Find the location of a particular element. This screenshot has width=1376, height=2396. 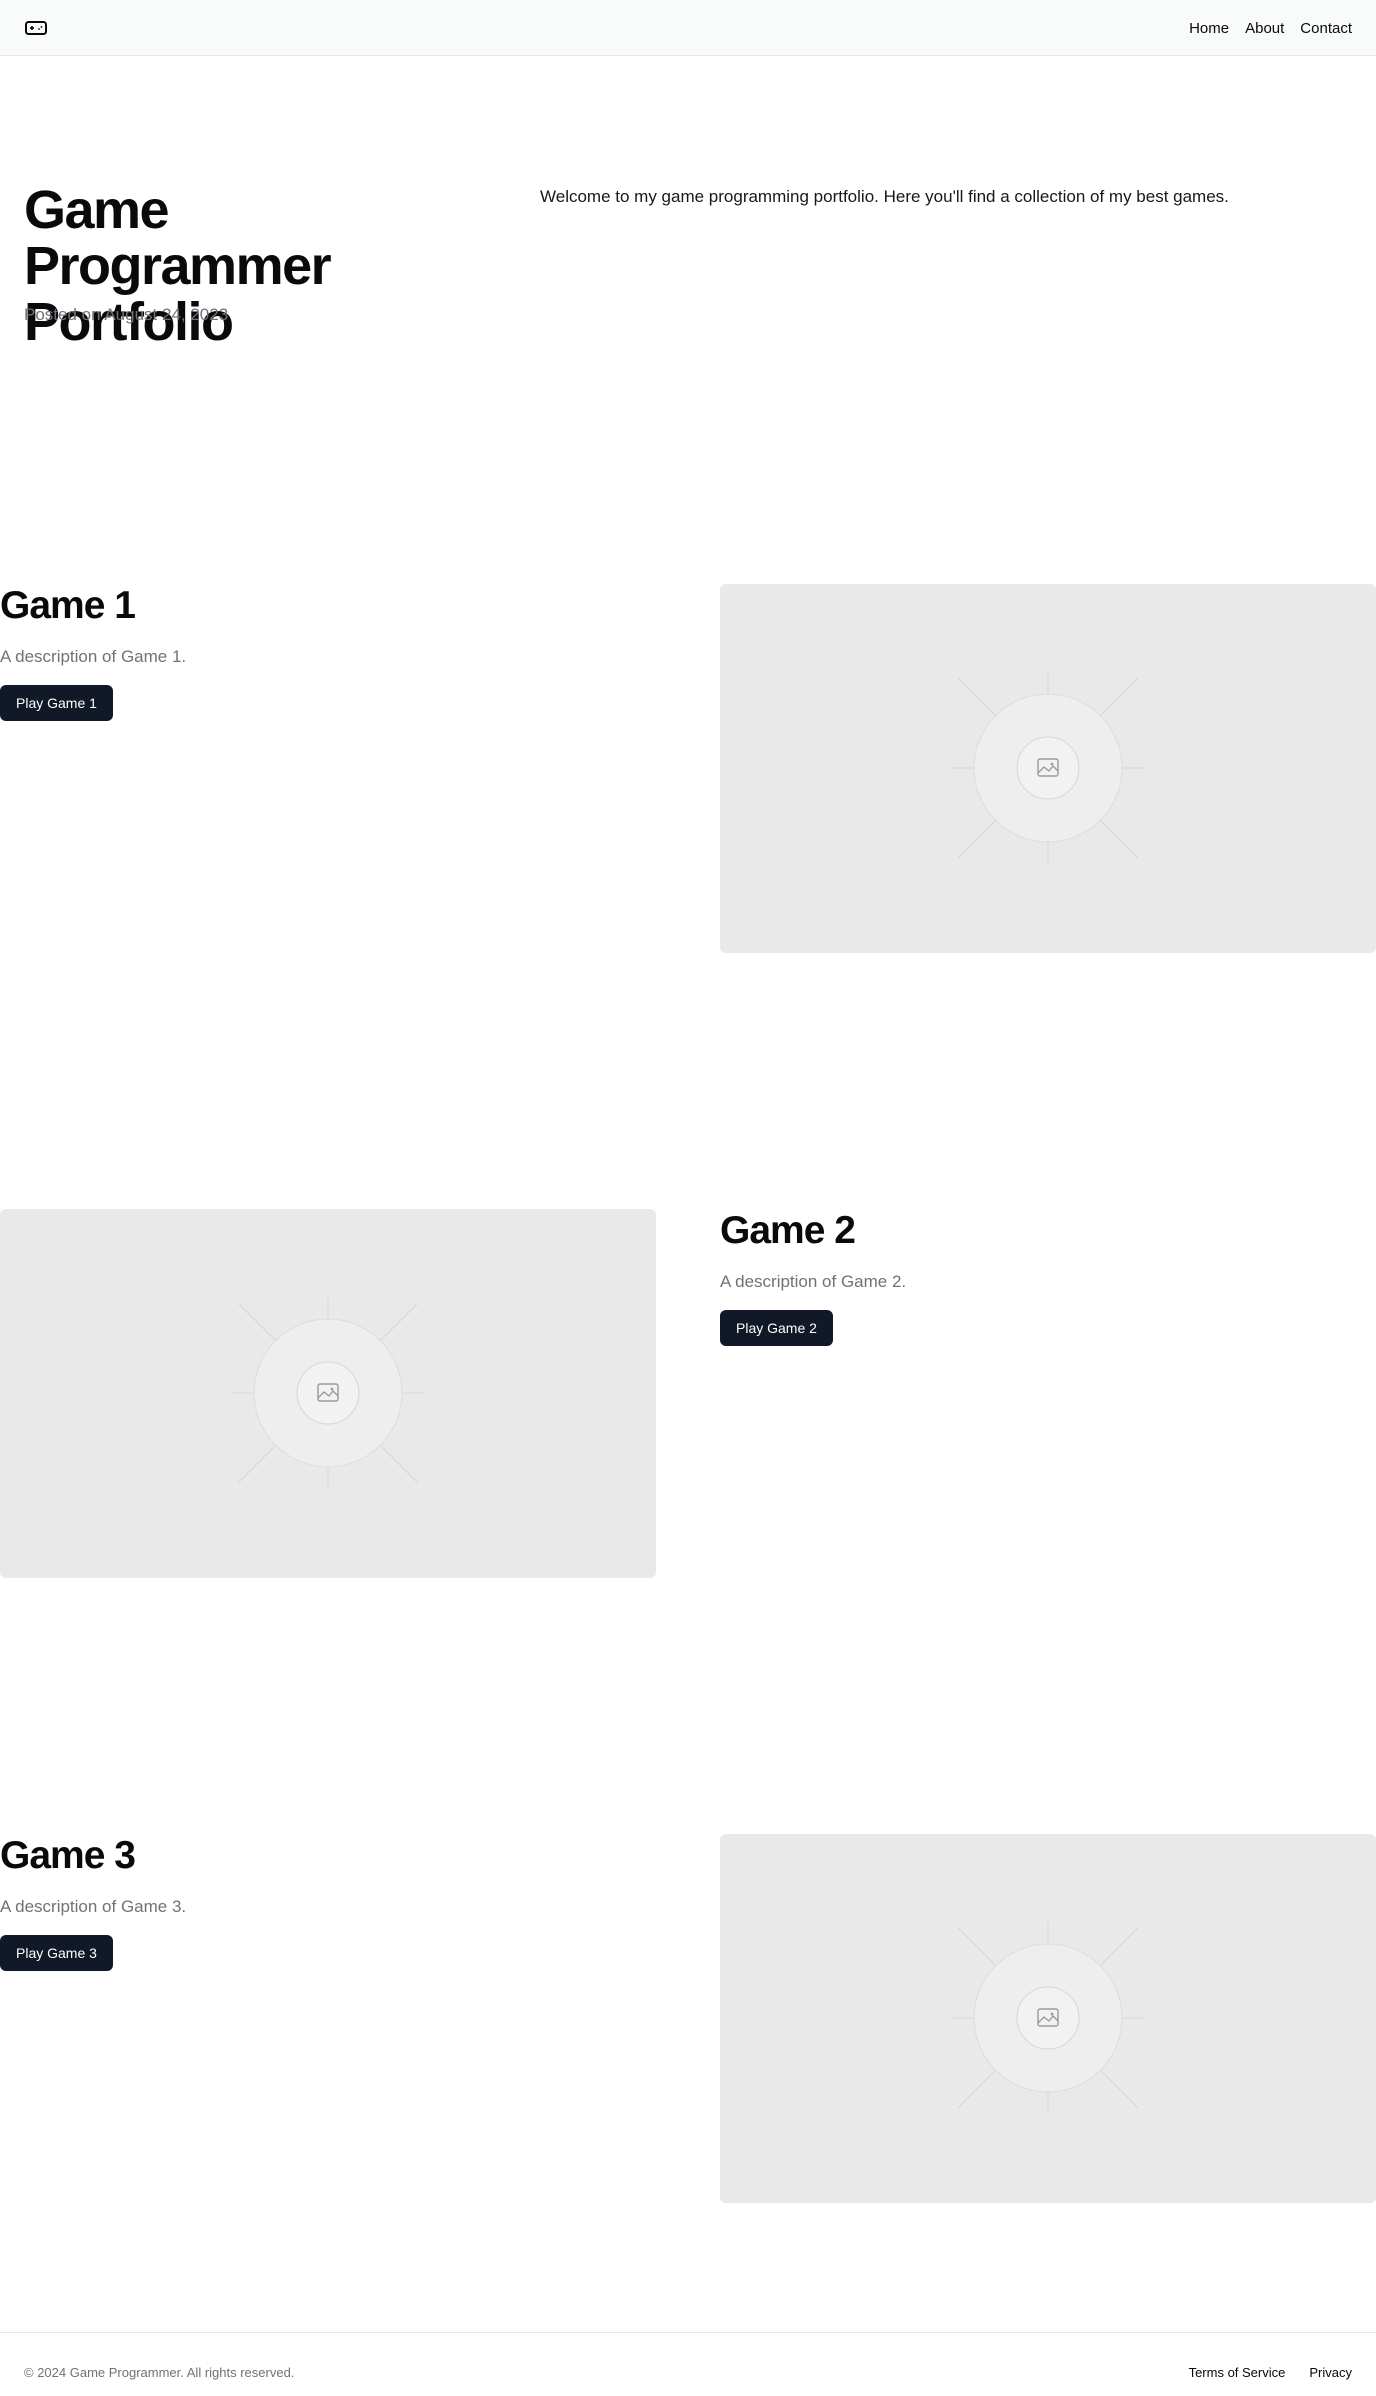

site-header: Home About Contact is located at coordinates (688, 28).